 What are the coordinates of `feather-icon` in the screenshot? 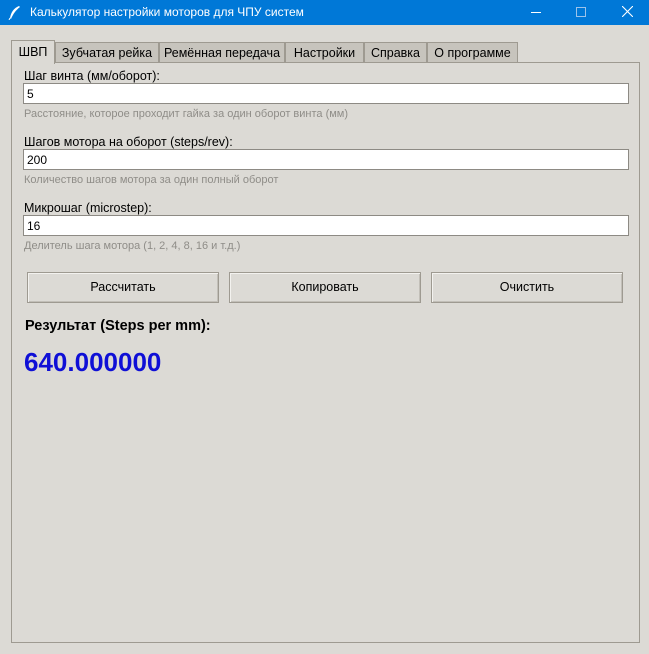 It's located at (15, 13).